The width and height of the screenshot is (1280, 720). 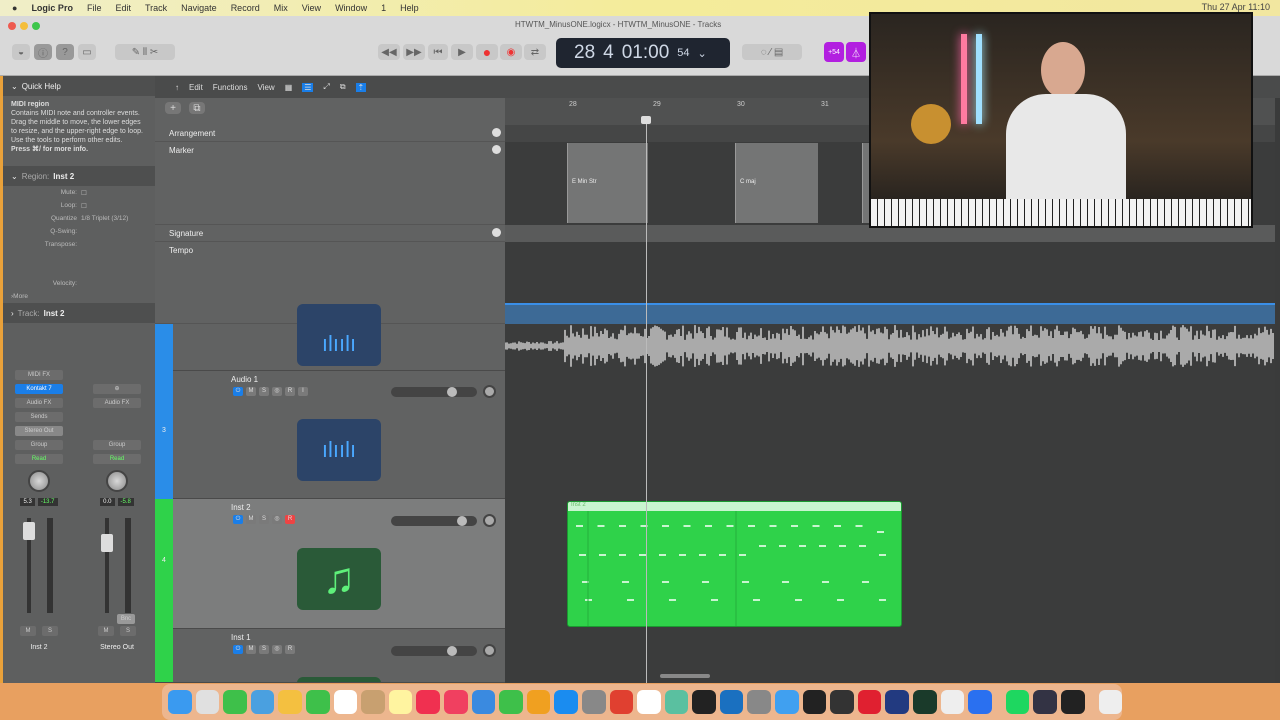 I want to click on param-value: 1/8 Triplet (3/12), so click(x=104, y=218).